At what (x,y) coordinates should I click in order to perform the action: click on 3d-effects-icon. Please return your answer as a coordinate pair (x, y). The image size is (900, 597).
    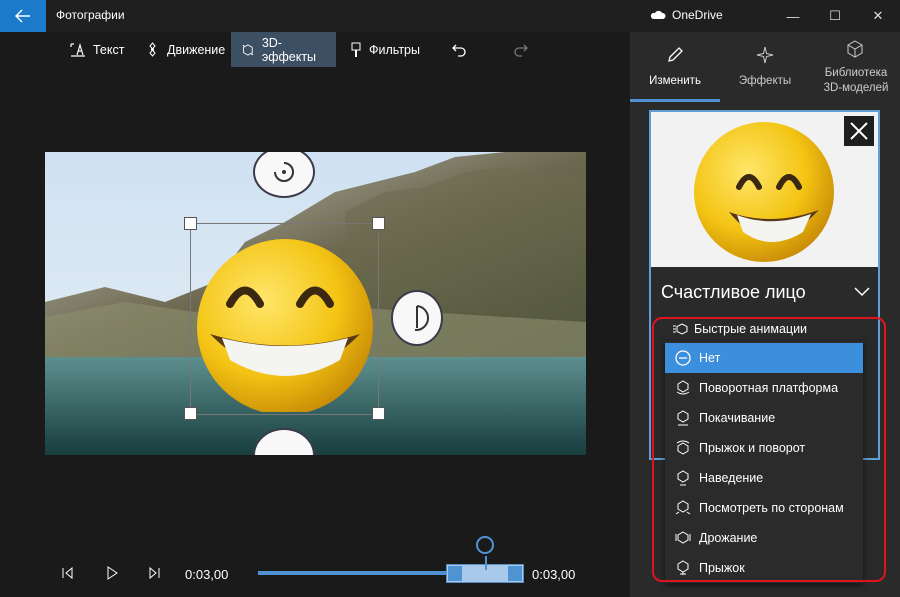
    Looking at the image, I should click on (248, 49).